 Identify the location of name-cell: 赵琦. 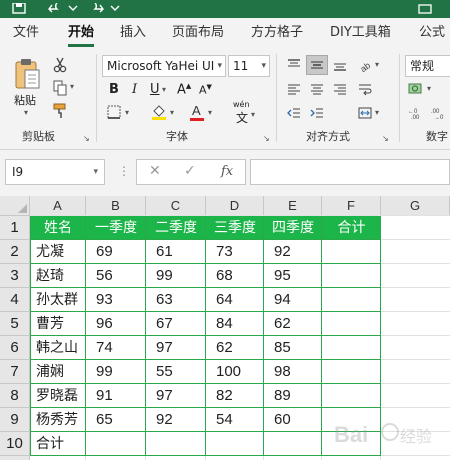
(57, 276).